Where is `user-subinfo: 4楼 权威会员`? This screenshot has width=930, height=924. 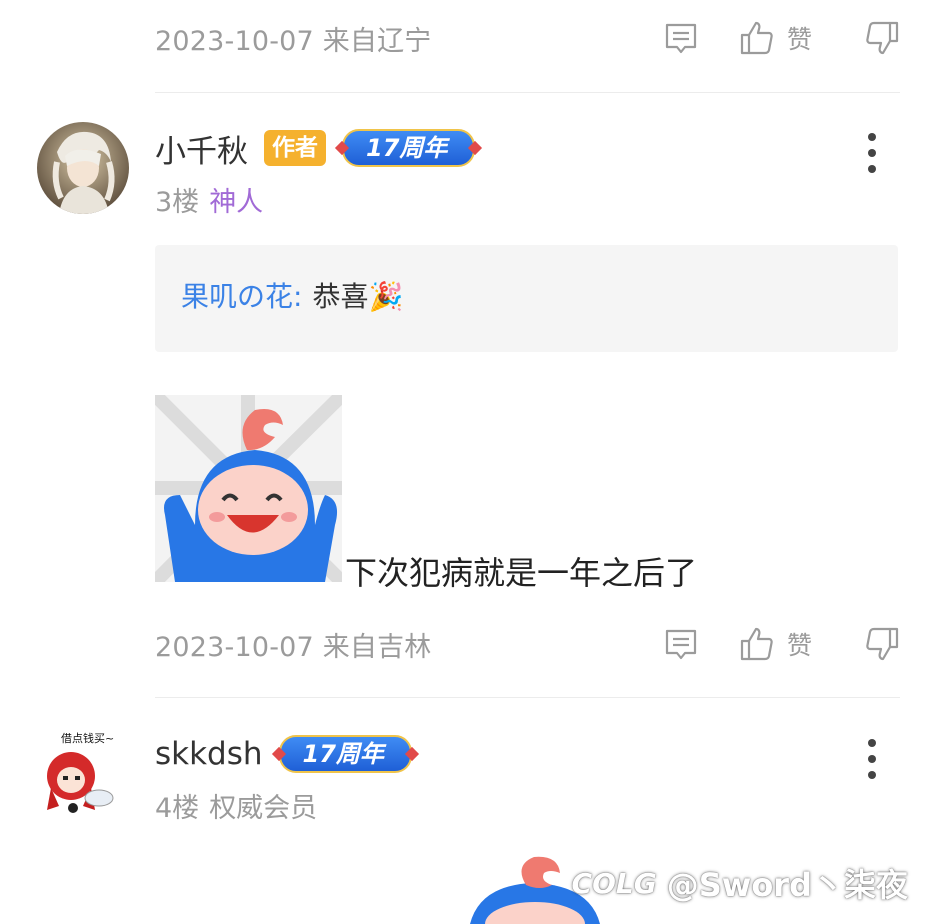 user-subinfo: 4楼 权威会员 is located at coordinates (236, 805).